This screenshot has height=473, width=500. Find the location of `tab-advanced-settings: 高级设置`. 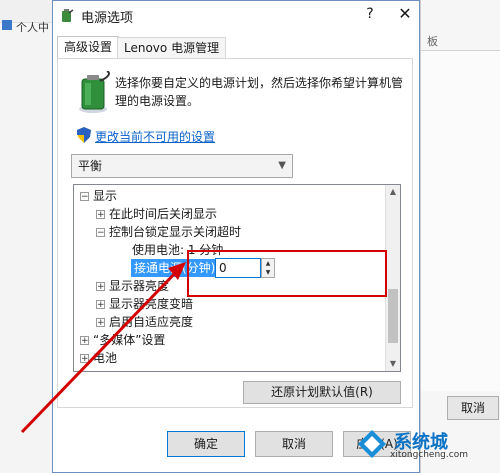

tab-advanced-settings: 高级设置 is located at coordinates (88, 48).